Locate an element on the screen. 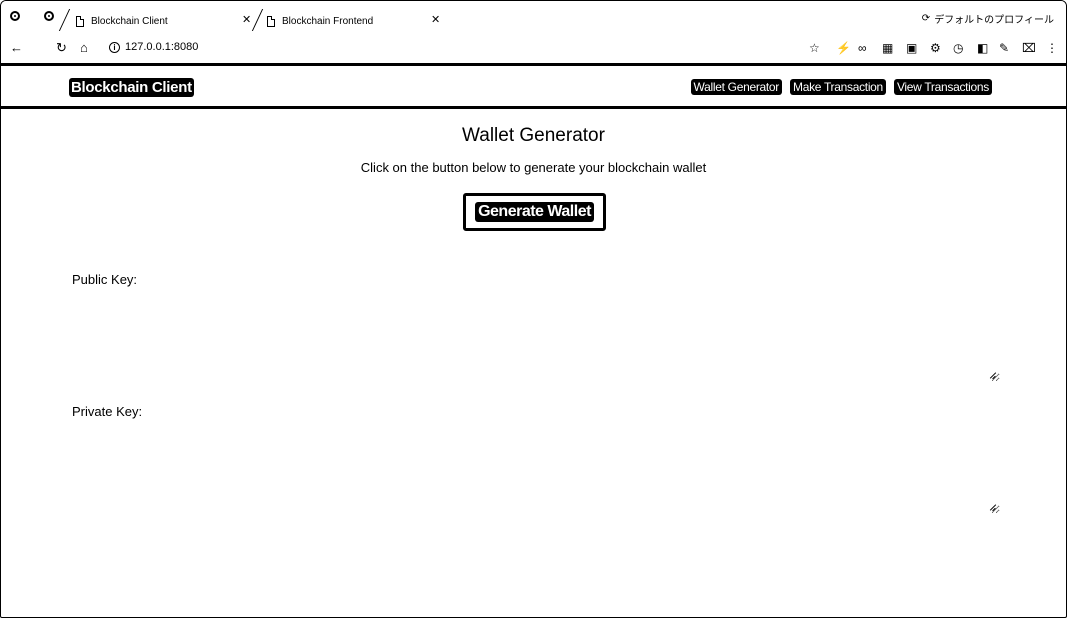 Image resolution: width=1067 pixels, height=618 pixels. bookmark-star-icon: ☆ is located at coordinates (814, 48).